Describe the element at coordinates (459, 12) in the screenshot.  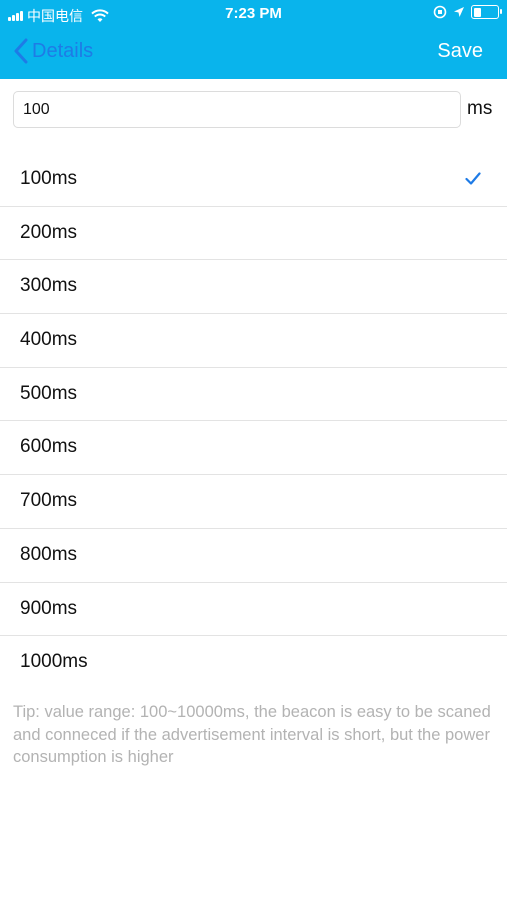
I see `location-icon` at that location.